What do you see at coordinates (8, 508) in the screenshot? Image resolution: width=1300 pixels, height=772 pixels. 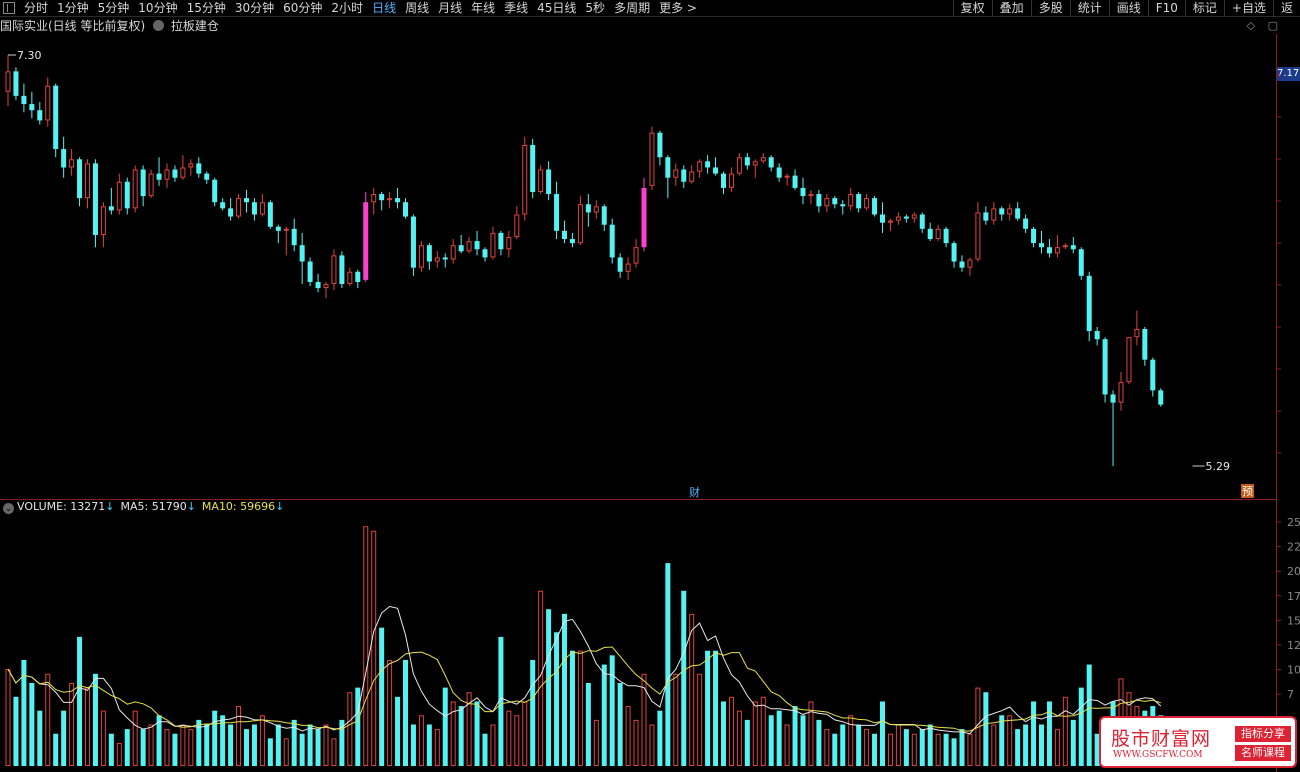 I see `volume-chevron-icon: ⌄` at bounding box center [8, 508].